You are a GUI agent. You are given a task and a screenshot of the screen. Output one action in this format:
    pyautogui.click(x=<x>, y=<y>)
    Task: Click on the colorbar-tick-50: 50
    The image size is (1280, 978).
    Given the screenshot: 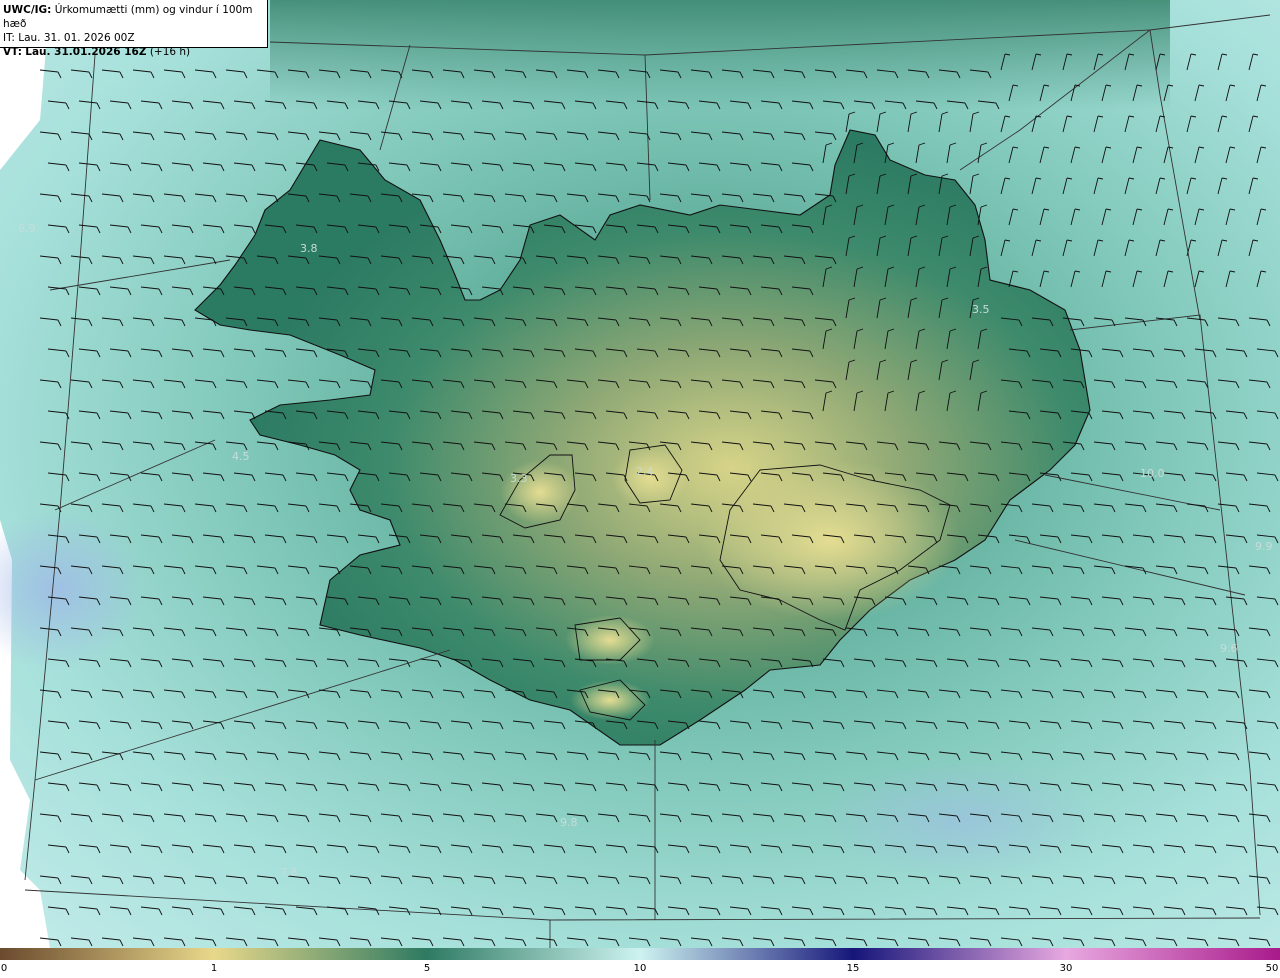 What is the action you would take?
    pyautogui.click(x=1272, y=968)
    